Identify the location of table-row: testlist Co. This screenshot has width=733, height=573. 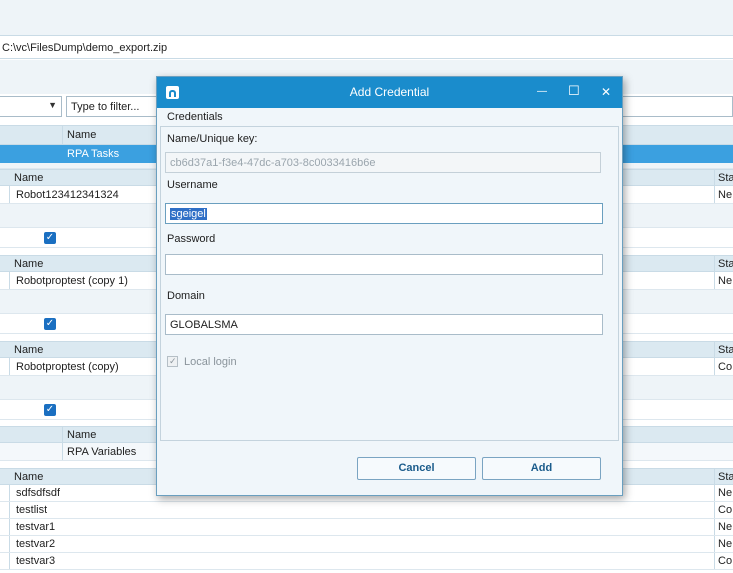
(366, 510).